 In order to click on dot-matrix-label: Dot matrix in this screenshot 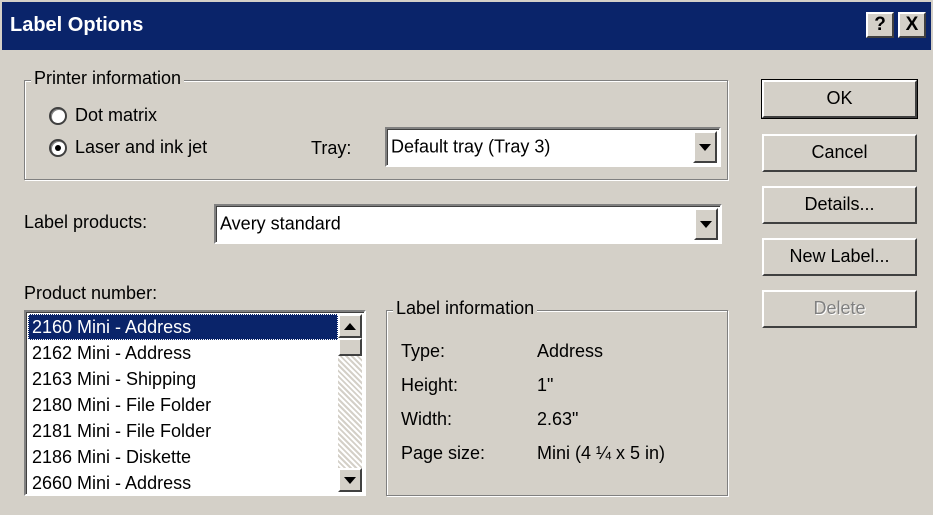, I will do `click(116, 115)`.